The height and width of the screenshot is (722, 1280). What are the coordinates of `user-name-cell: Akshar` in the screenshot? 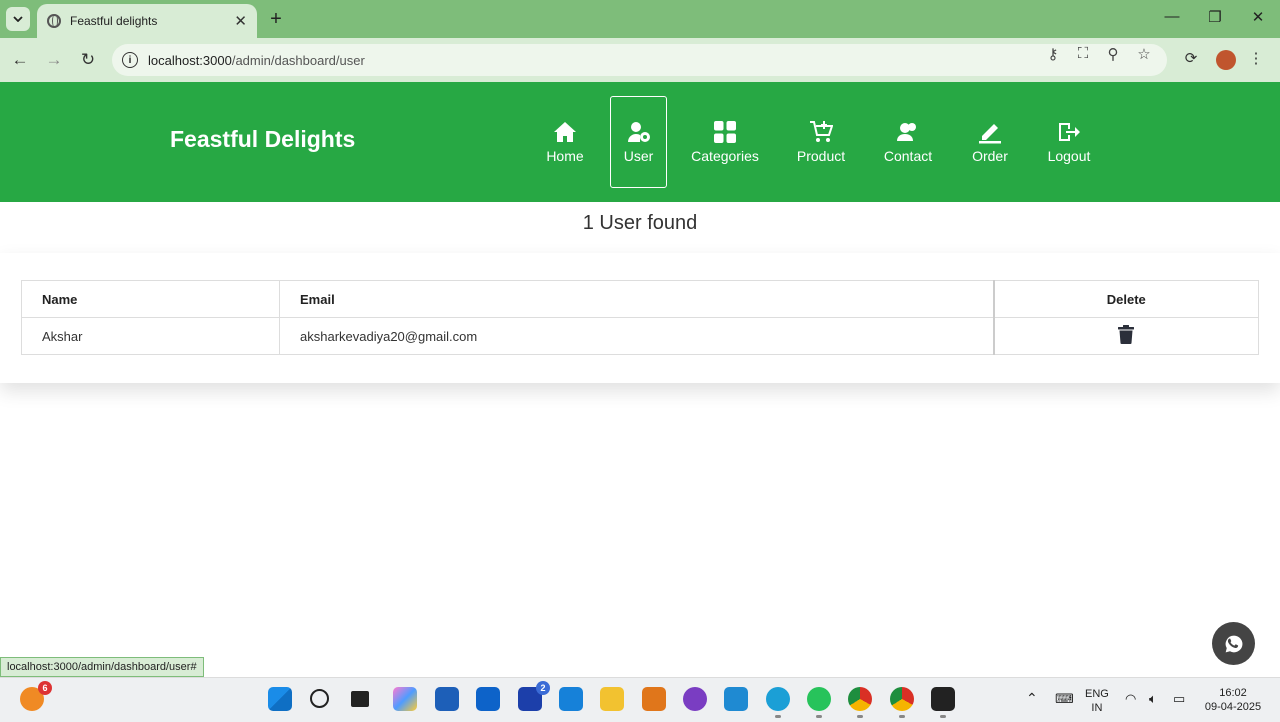 It's located at (150, 336).